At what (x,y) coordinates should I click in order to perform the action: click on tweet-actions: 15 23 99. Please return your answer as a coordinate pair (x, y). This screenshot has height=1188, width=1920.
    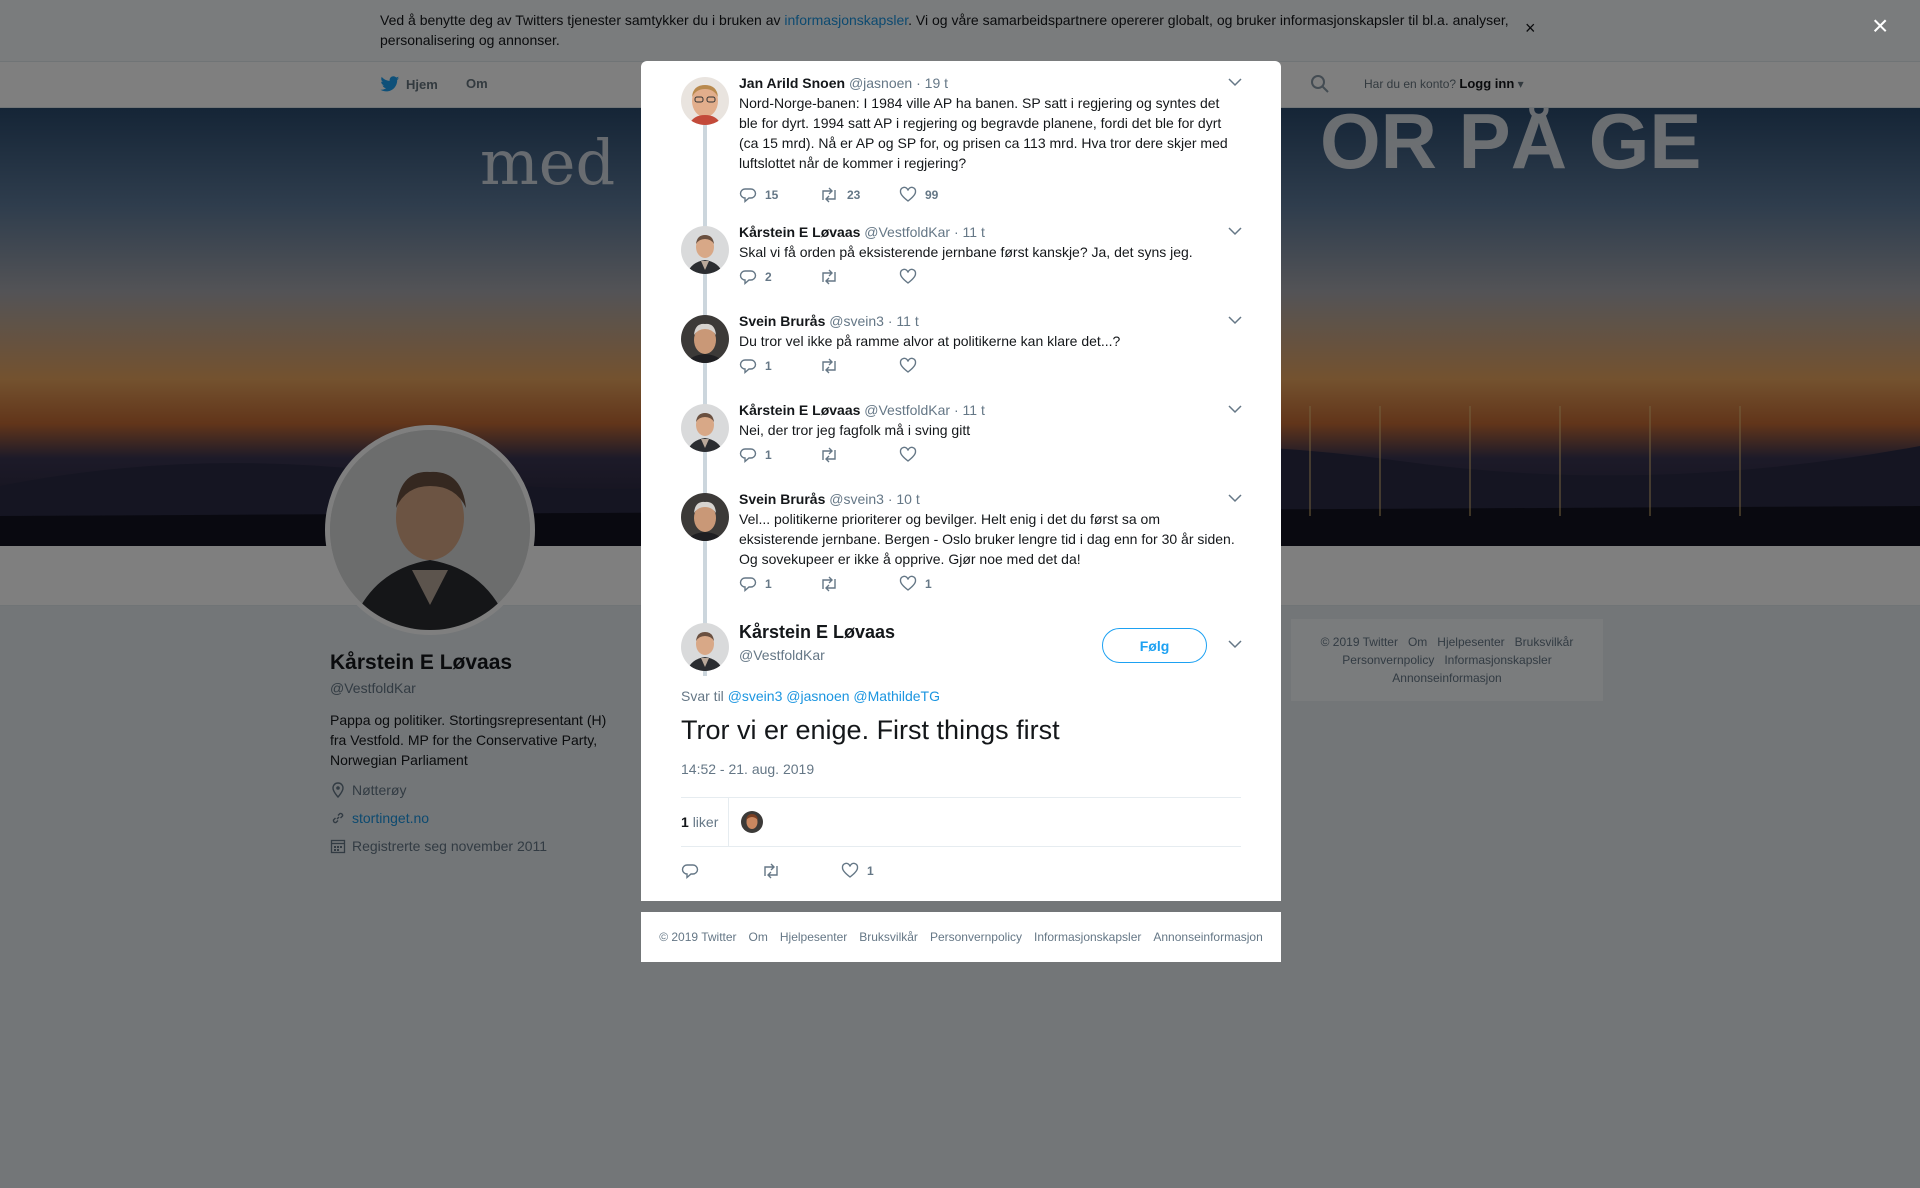
    Looking at the image, I should click on (859, 195).